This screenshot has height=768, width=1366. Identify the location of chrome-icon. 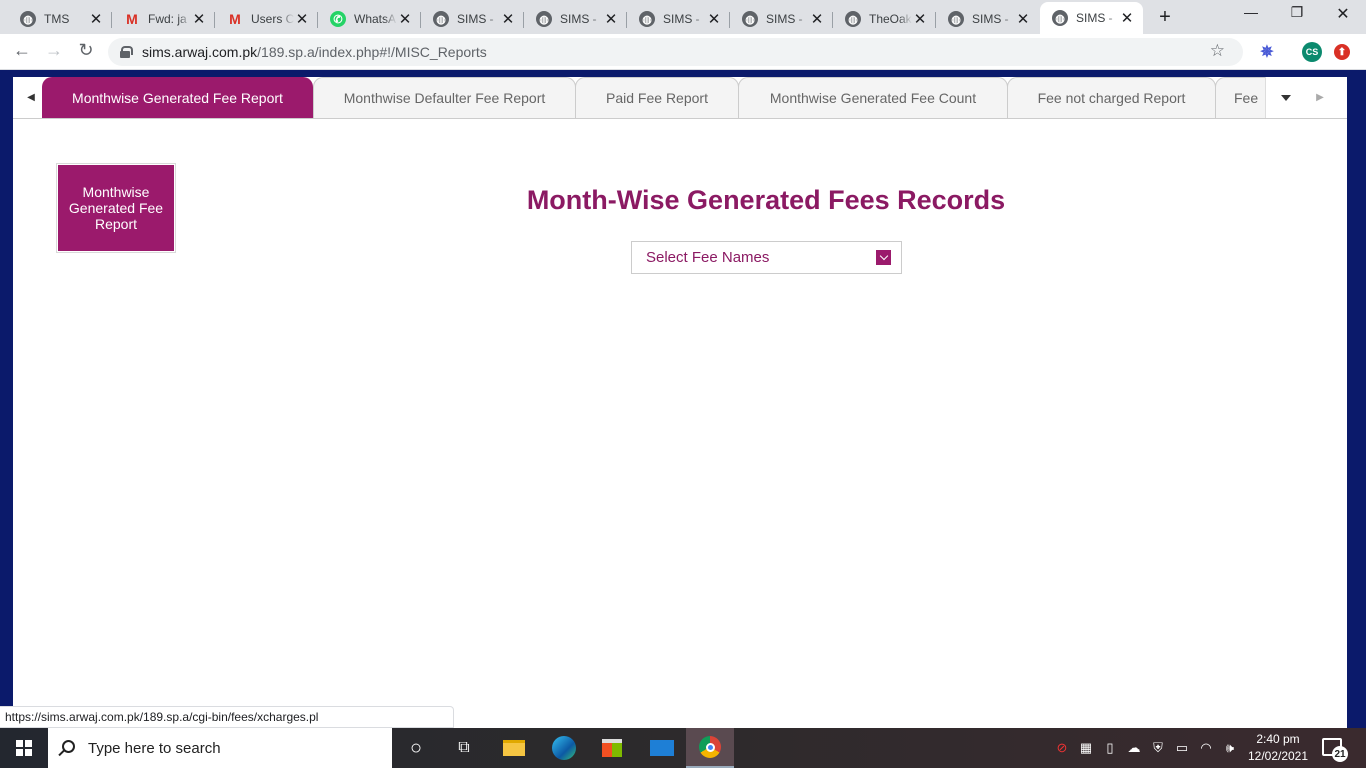
(710, 748).